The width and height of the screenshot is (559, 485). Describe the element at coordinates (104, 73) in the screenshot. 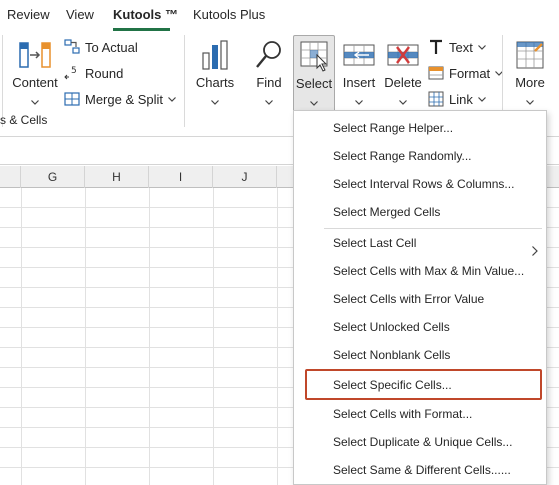

I see `round-label: Round` at that location.